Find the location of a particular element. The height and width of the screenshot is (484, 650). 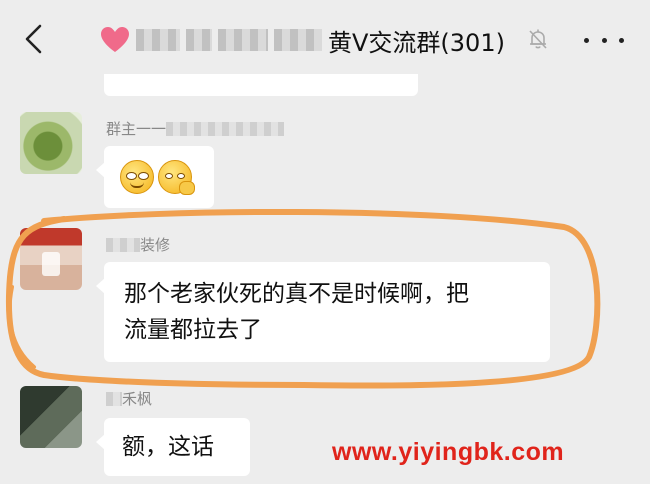

message-text: 额，这话 is located at coordinates (168, 447).